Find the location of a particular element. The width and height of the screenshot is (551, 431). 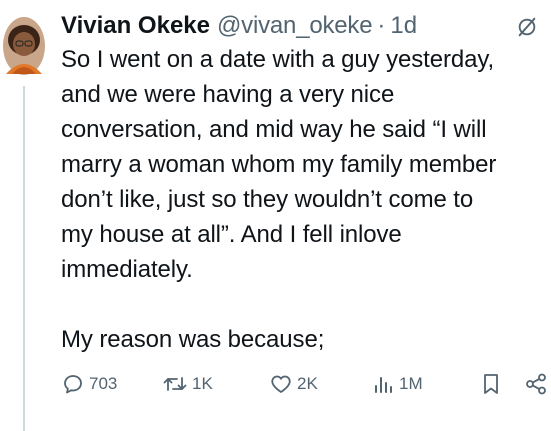

action-bar: 703 1K 2K 1M is located at coordinates (306, 384).